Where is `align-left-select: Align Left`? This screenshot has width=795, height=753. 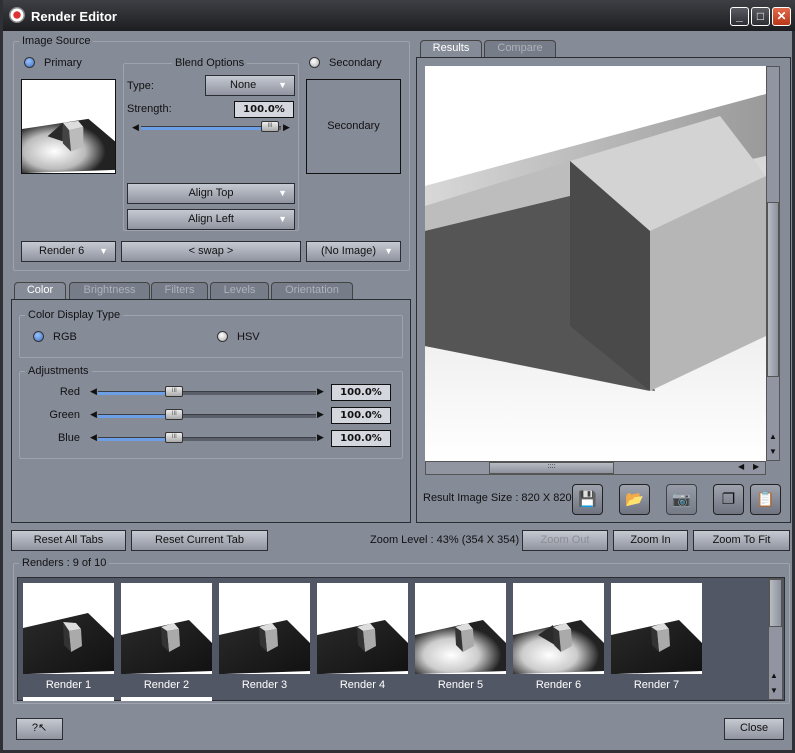
align-left-select: Align Left is located at coordinates (211, 219).